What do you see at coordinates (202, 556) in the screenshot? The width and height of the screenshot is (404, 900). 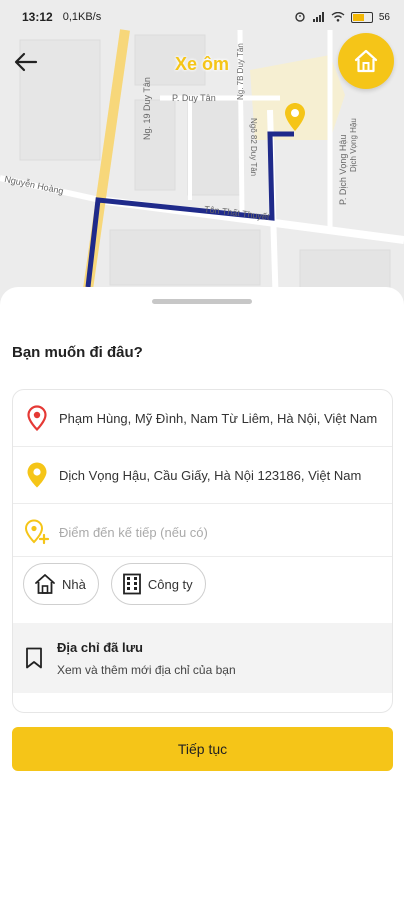 I see `divider` at bounding box center [202, 556].